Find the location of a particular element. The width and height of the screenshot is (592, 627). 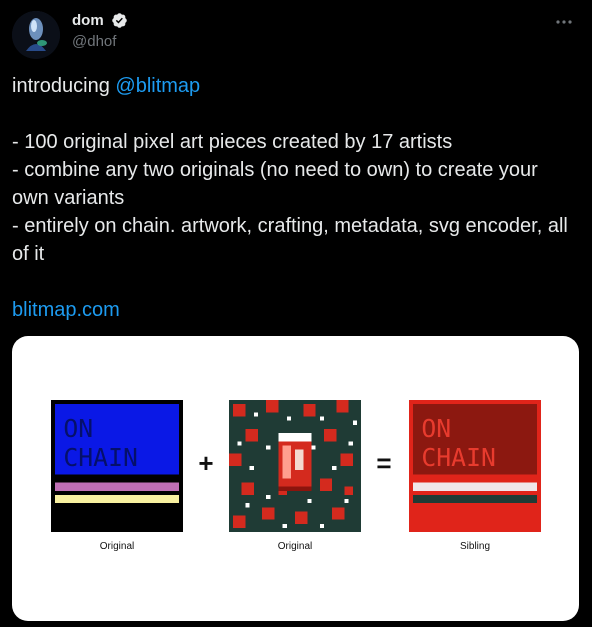

sibling-panel: ON CHAIN is located at coordinates (475, 466).